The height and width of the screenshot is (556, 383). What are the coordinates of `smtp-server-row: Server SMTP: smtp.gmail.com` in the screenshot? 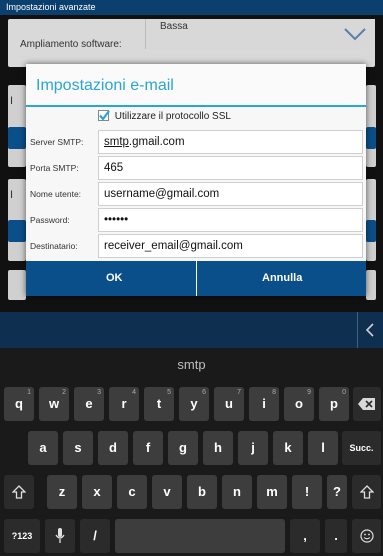 It's located at (196, 142).